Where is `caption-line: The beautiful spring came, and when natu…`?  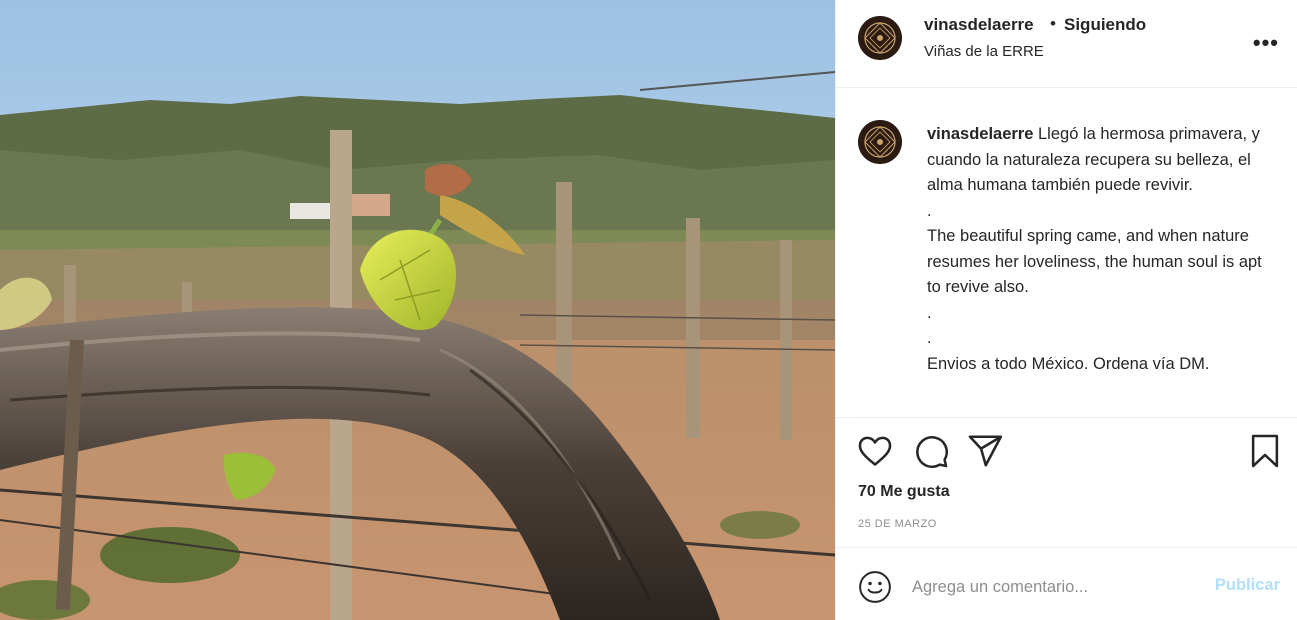
caption-line: The beautiful spring came, and when natu… is located at coordinates (1094, 261).